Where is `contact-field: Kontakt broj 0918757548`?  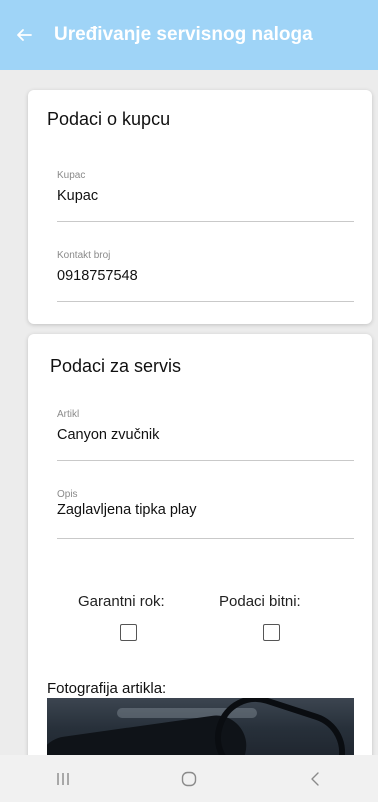
contact-field: Kontakt broj 0918757548 is located at coordinates (205, 276).